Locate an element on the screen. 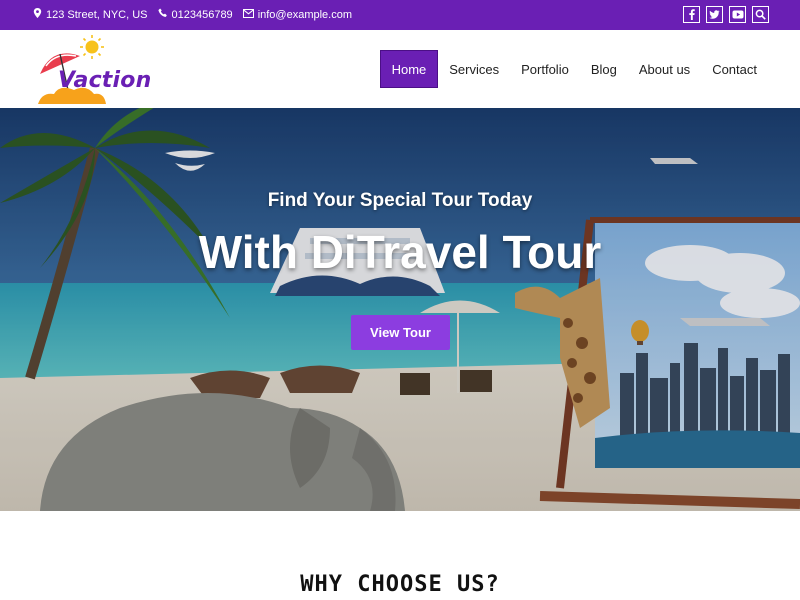 This screenshot has width=800, height=600. email-item: info@example.com is located at coordinates (297, 14).